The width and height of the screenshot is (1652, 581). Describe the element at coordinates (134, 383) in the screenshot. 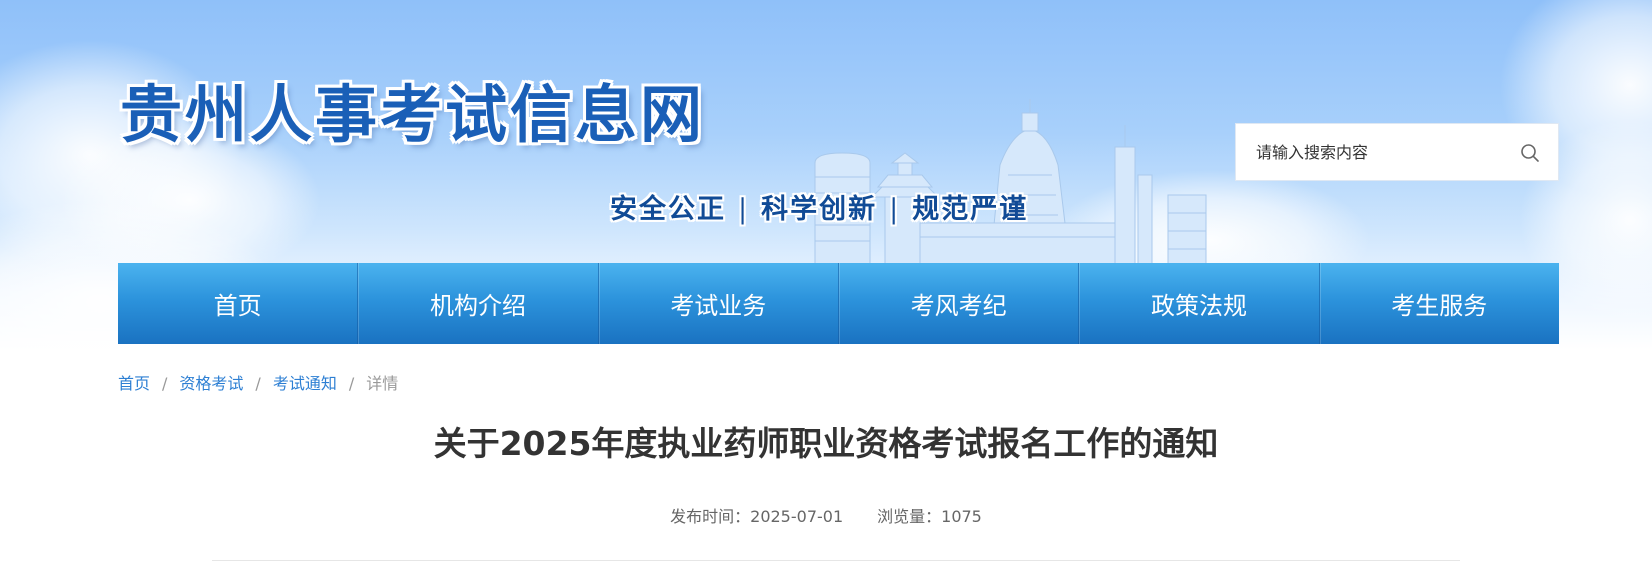

I see `breadcrumb-link-home: 首页` at that location.